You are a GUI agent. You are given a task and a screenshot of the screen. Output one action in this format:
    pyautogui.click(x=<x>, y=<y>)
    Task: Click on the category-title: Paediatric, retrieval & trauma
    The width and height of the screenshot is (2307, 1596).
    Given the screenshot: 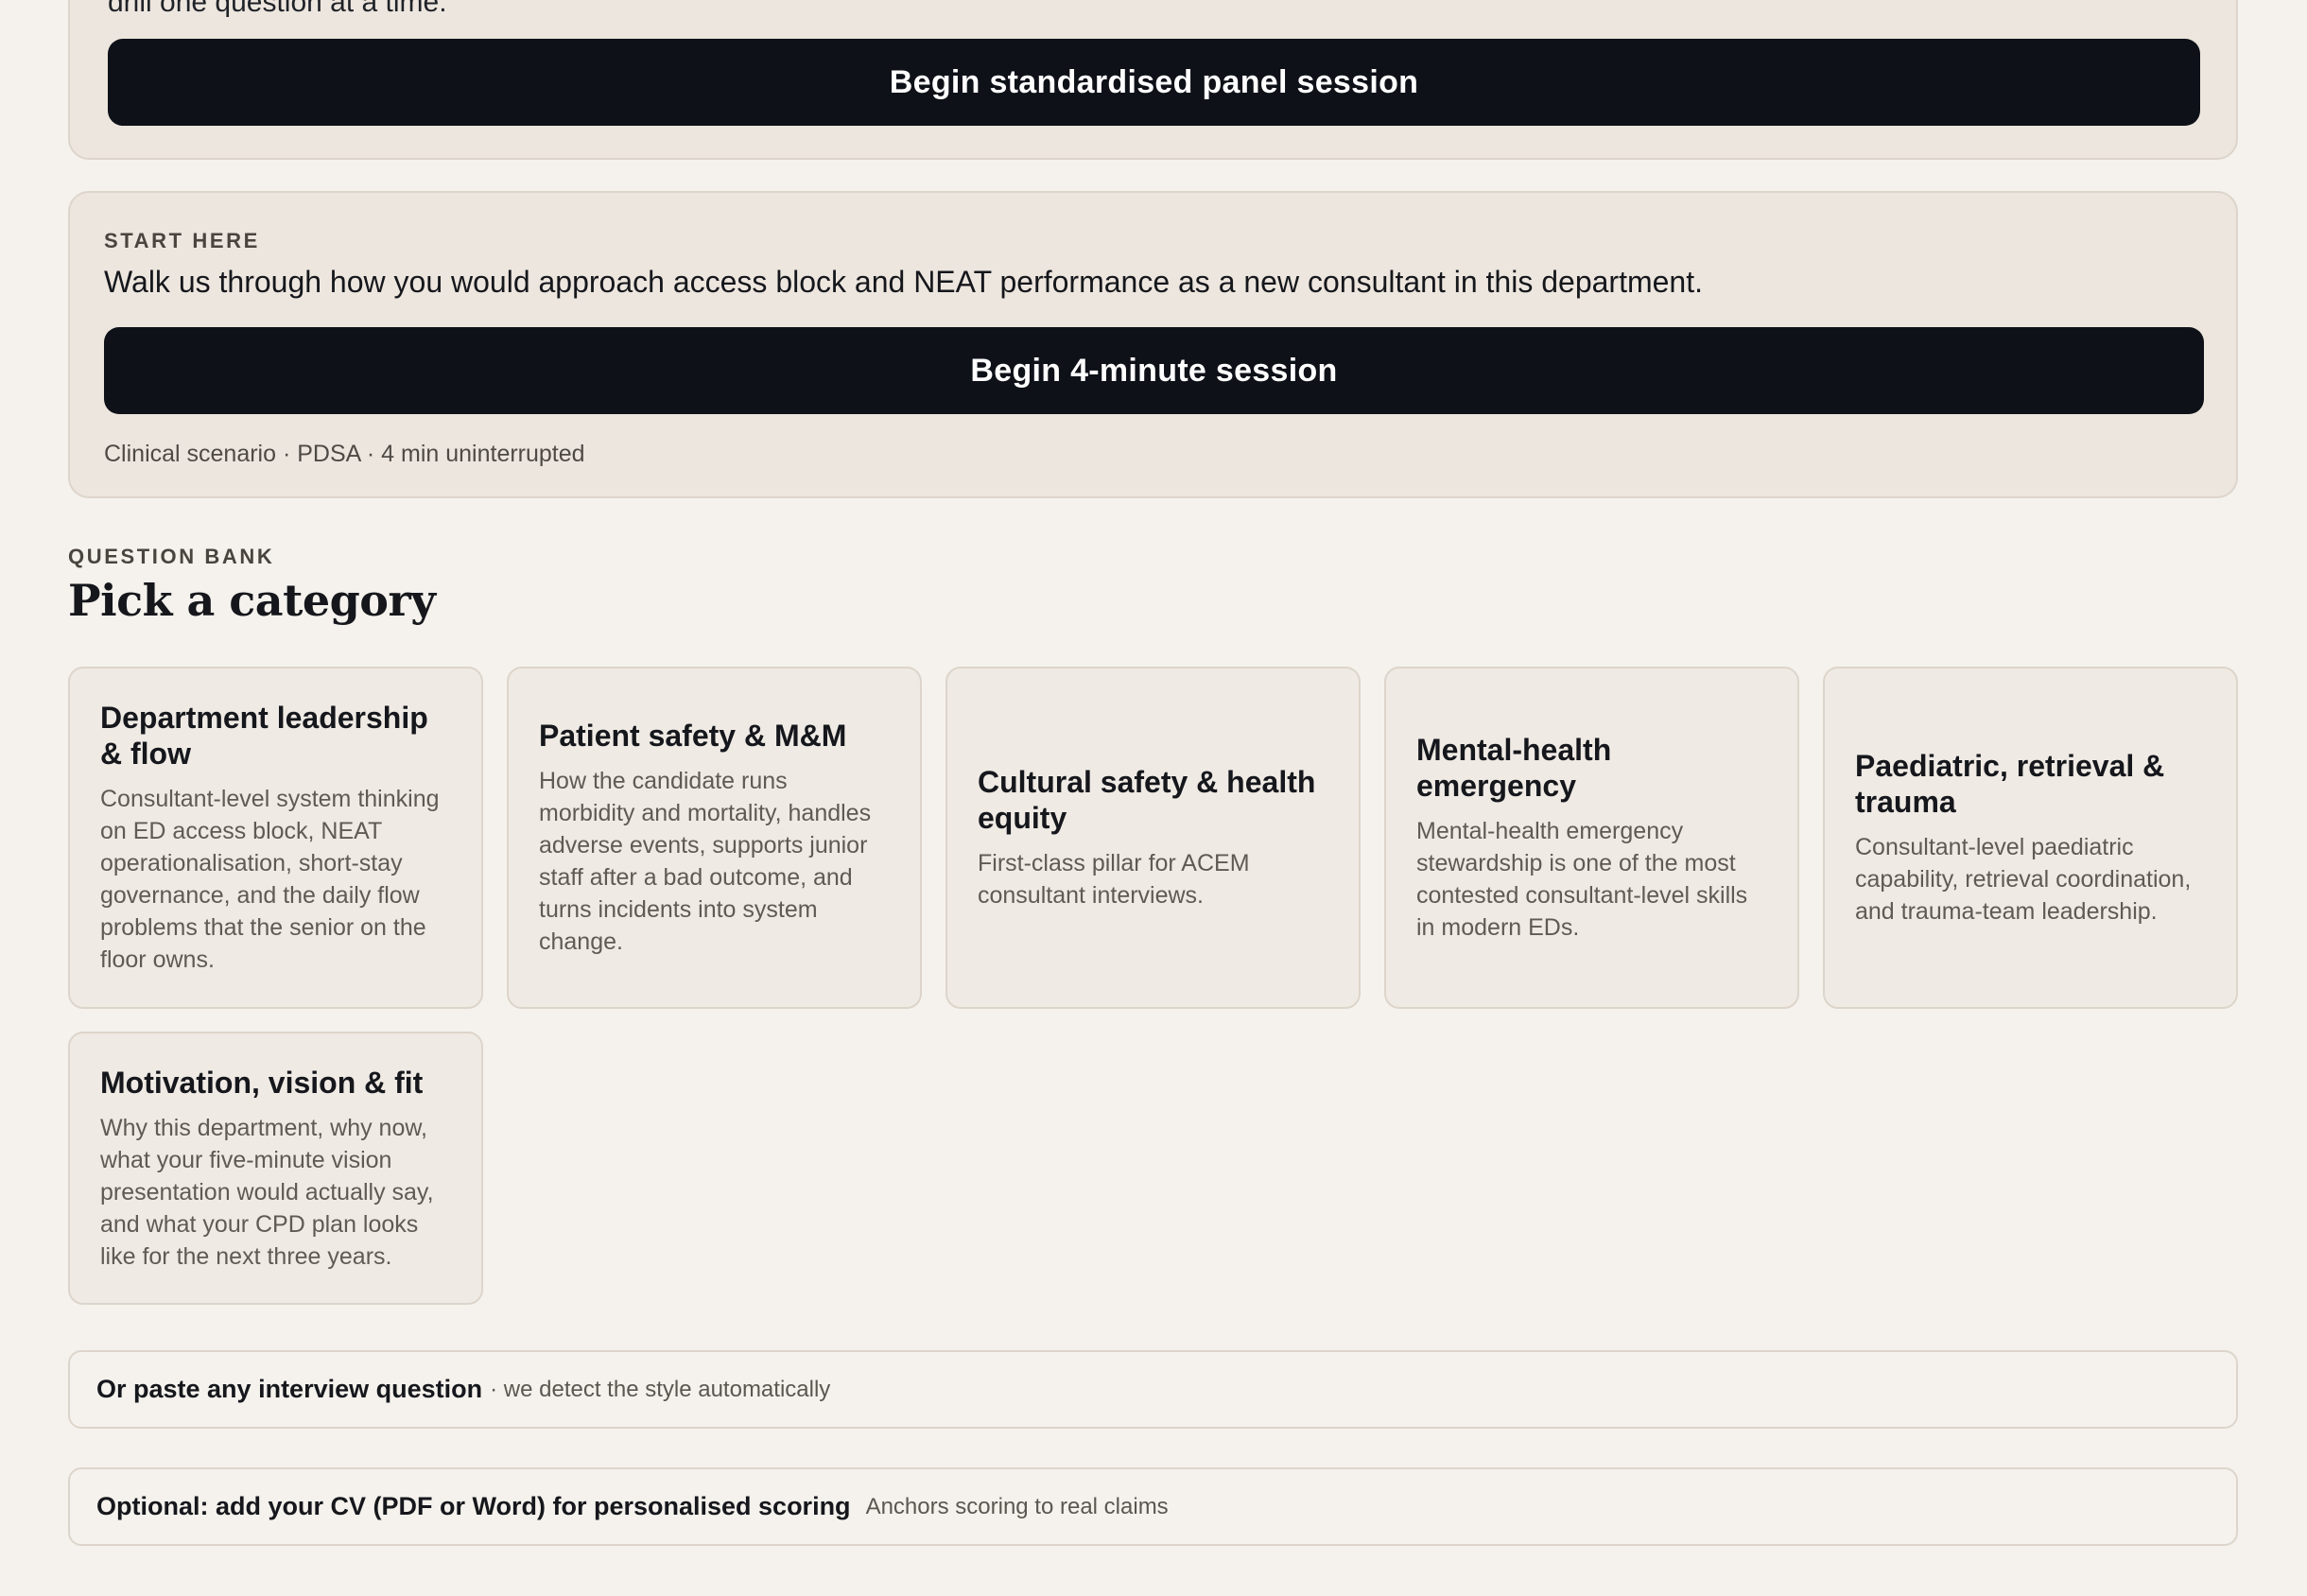 What is the action you would take?
    pyautogui.click(x=2010, y=784)
    